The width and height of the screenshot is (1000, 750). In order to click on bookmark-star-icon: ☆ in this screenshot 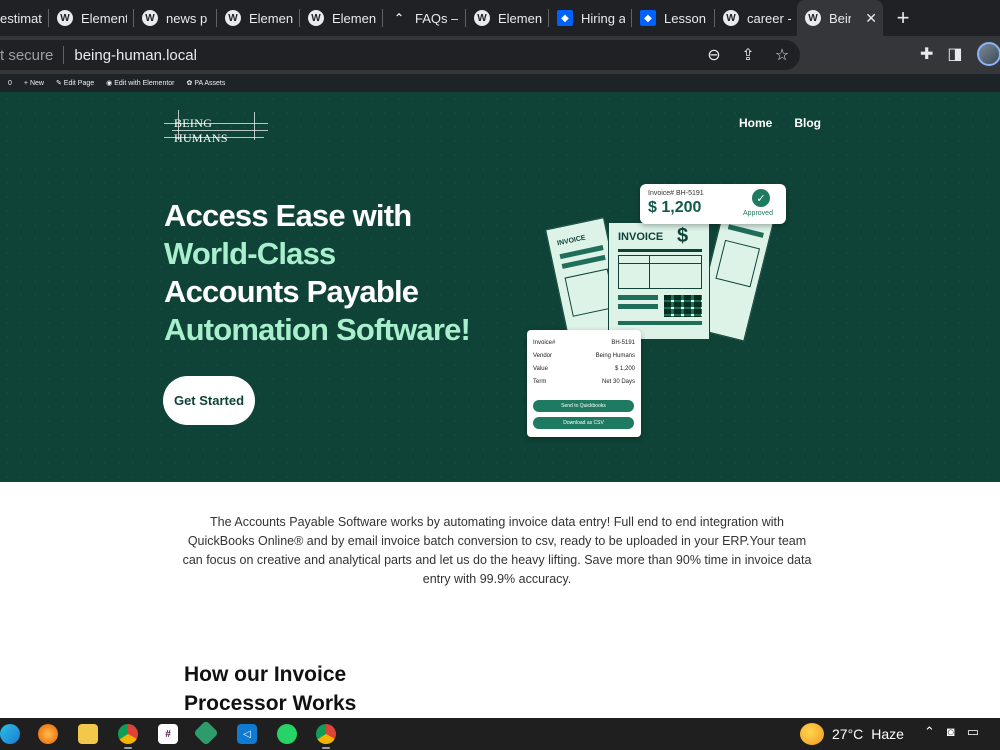, I will do `click(782, 55)`.